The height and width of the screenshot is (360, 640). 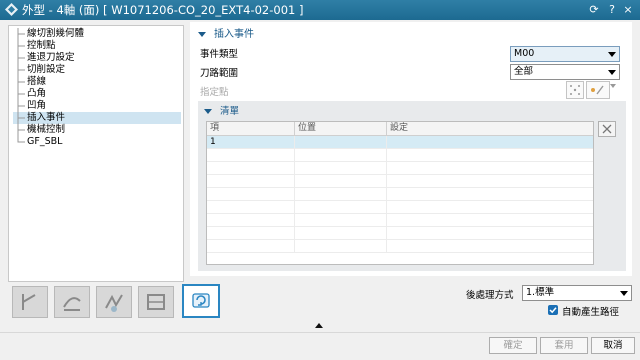 What do you see at coordinates (214, 92) in the screenshot?
I see `specify-point-label: 指定點` at bounding box center [214, 92].